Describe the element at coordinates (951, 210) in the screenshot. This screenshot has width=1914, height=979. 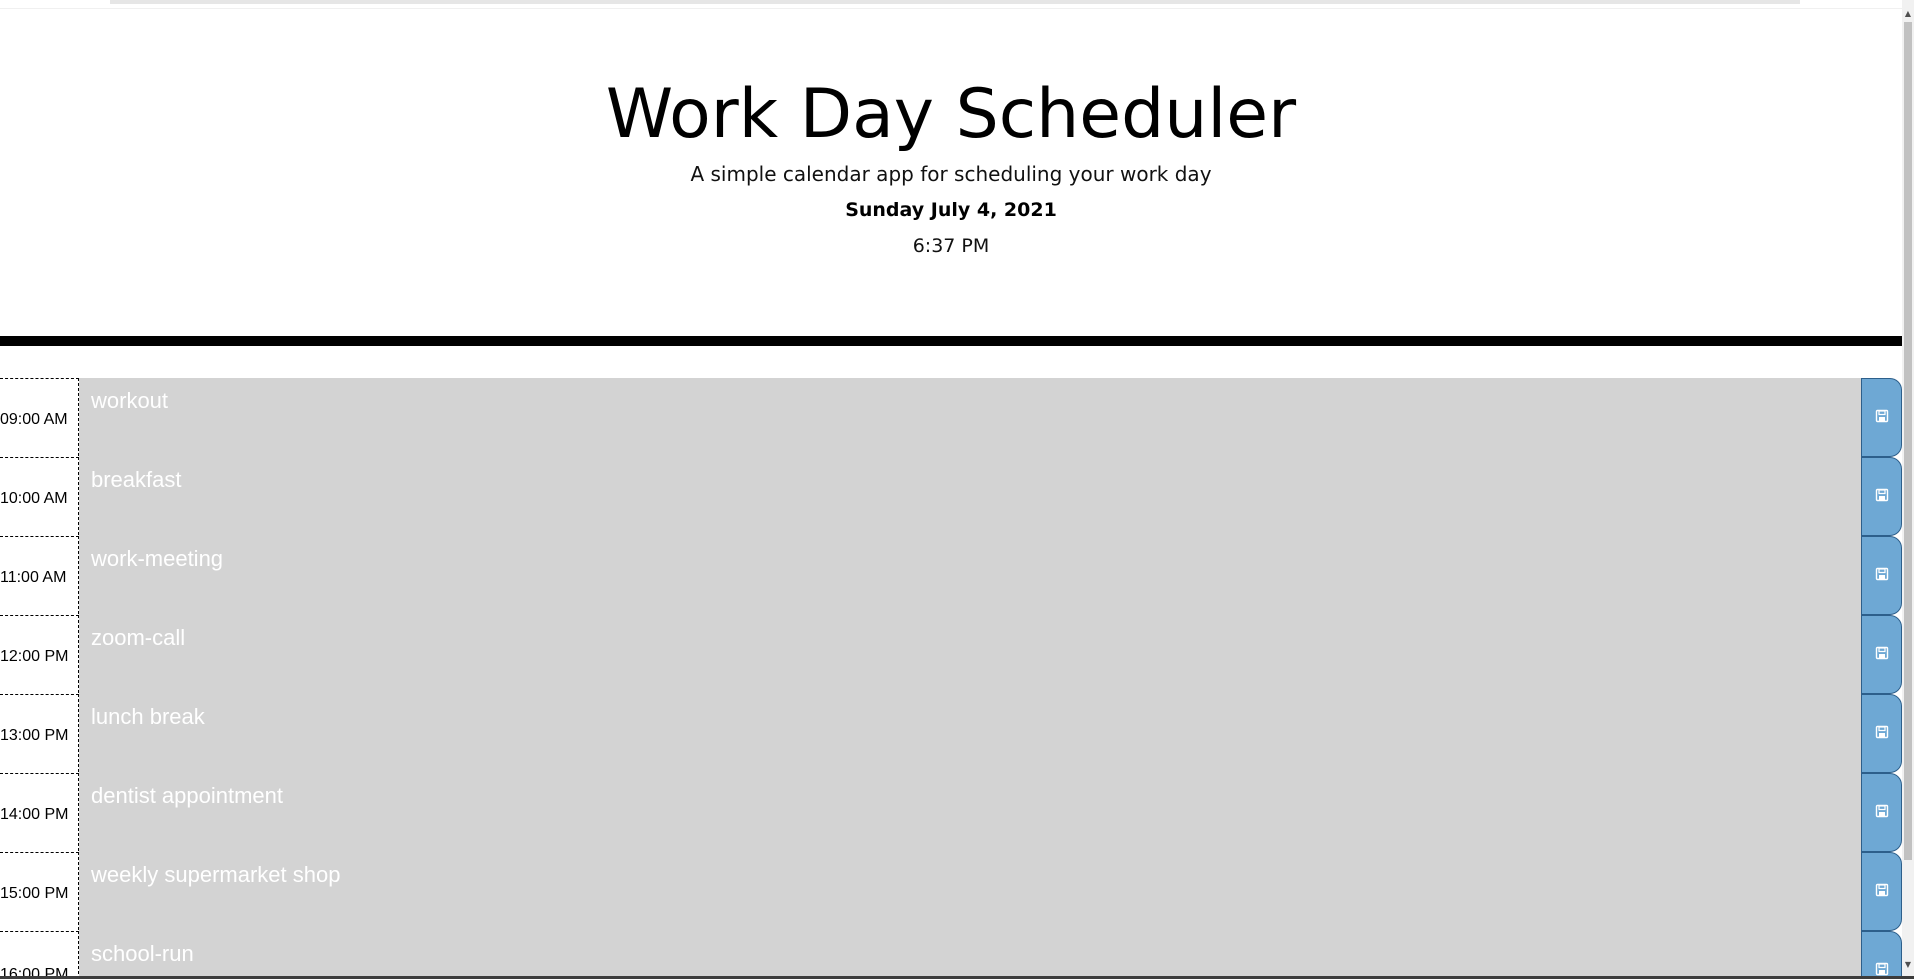
I see `current-day: Sunday July 4, 2021` at that location.